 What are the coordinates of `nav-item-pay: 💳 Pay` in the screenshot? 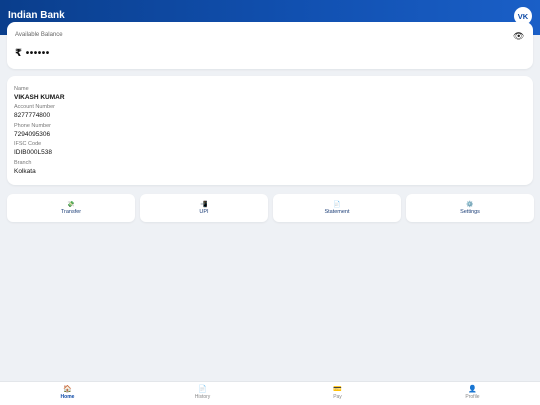 It's located at (337, 393).